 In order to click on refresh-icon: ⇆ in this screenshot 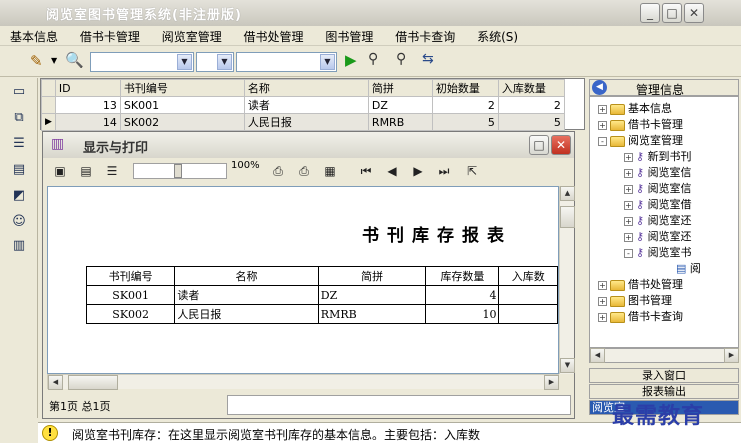, I will do `click(428, 59)`.